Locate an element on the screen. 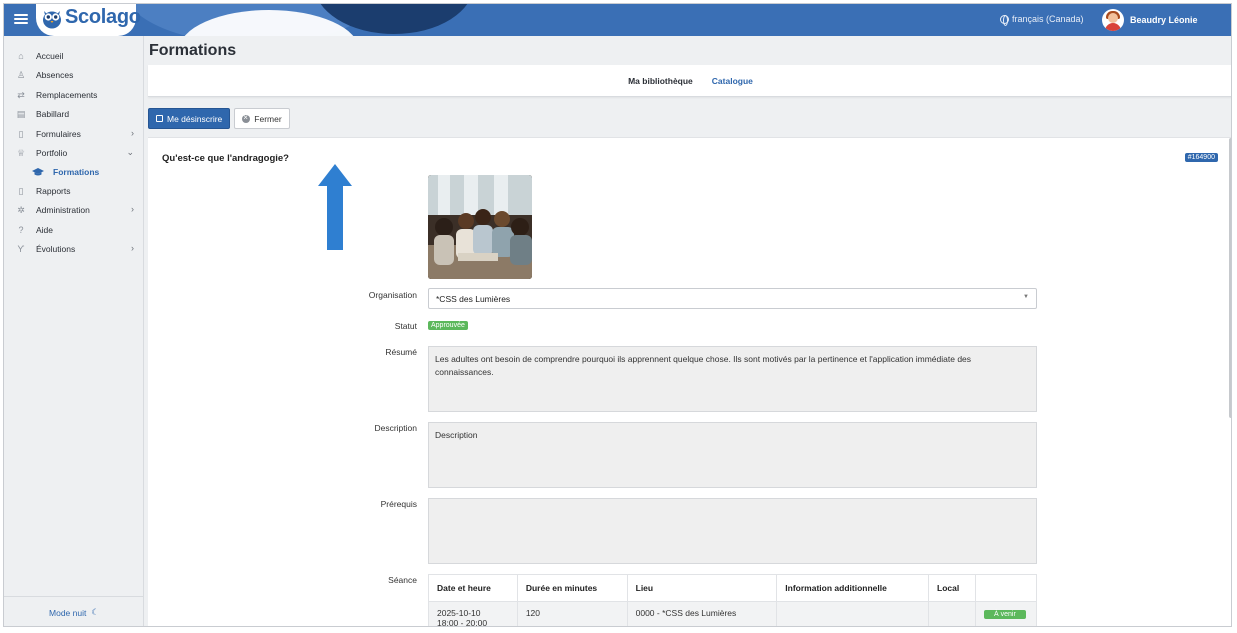  scrollbar is located at coordinates (1230, 278).